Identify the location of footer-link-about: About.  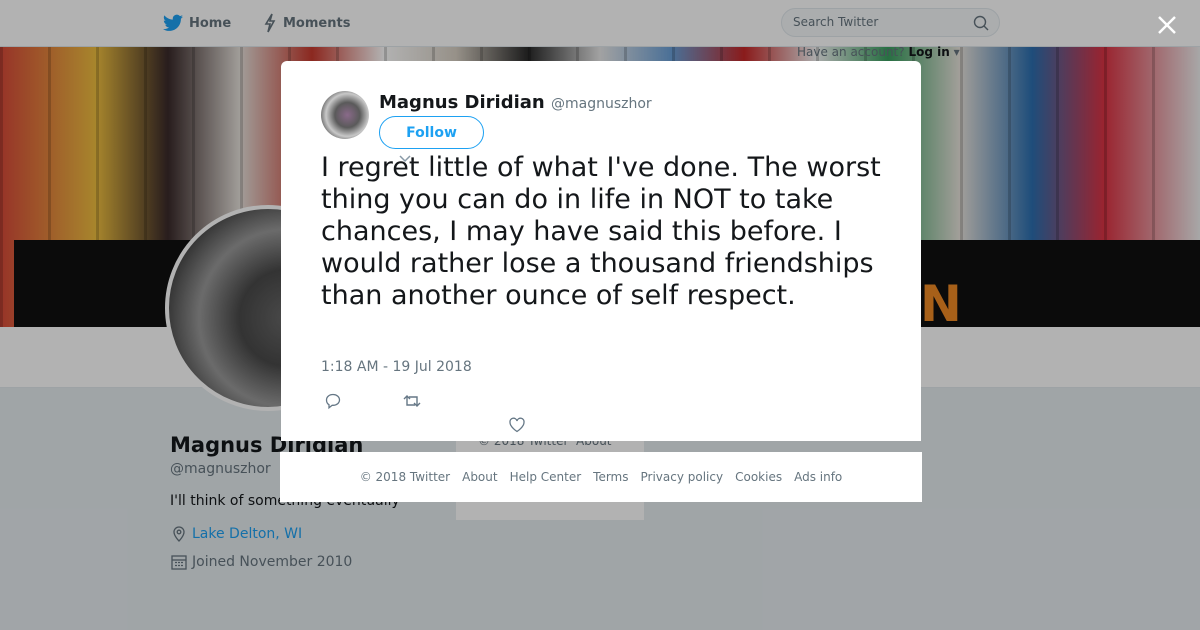
(479, 477).